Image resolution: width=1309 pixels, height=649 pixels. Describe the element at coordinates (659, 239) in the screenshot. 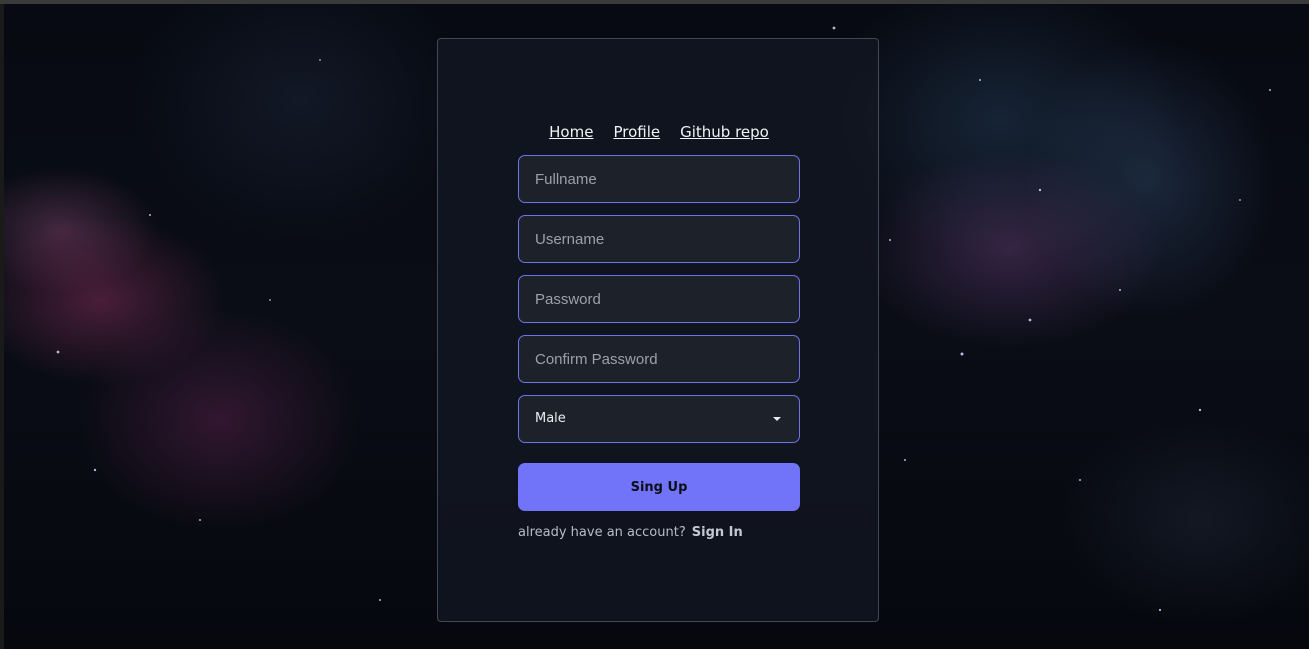

I see `username-input` at that location.